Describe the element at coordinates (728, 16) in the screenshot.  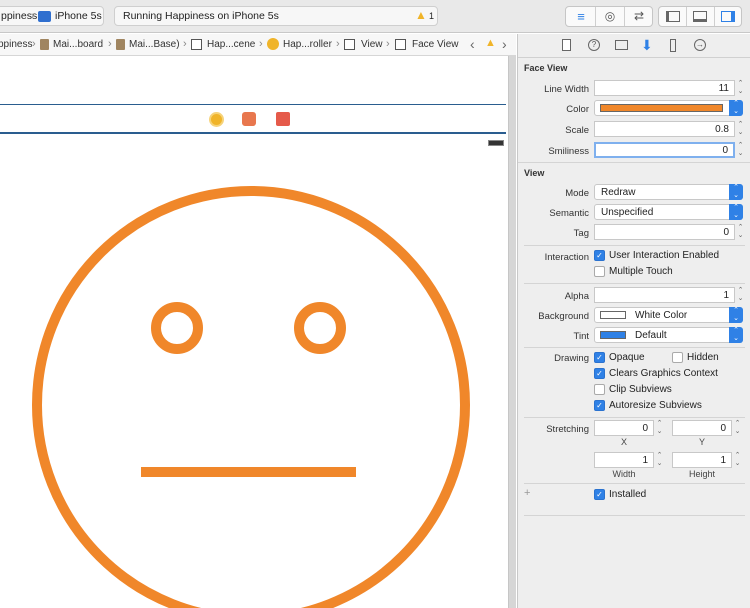
I see `utilities-toggle-icon` at that location.